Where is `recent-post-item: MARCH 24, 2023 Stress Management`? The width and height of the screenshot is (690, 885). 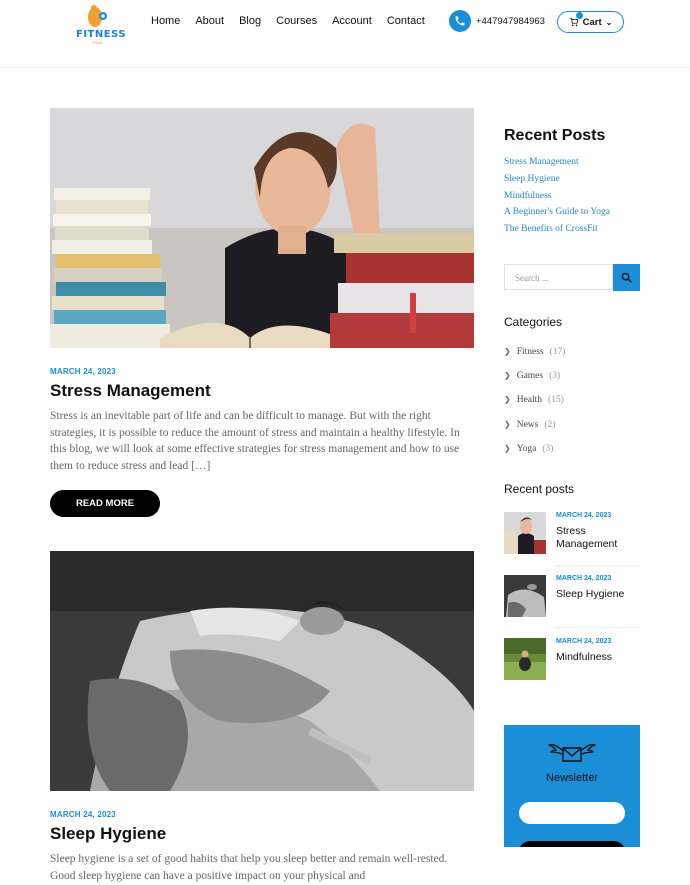
recent-post-item: MARCH 24, 2023 Stress Management is located at coordinates (572, 534).